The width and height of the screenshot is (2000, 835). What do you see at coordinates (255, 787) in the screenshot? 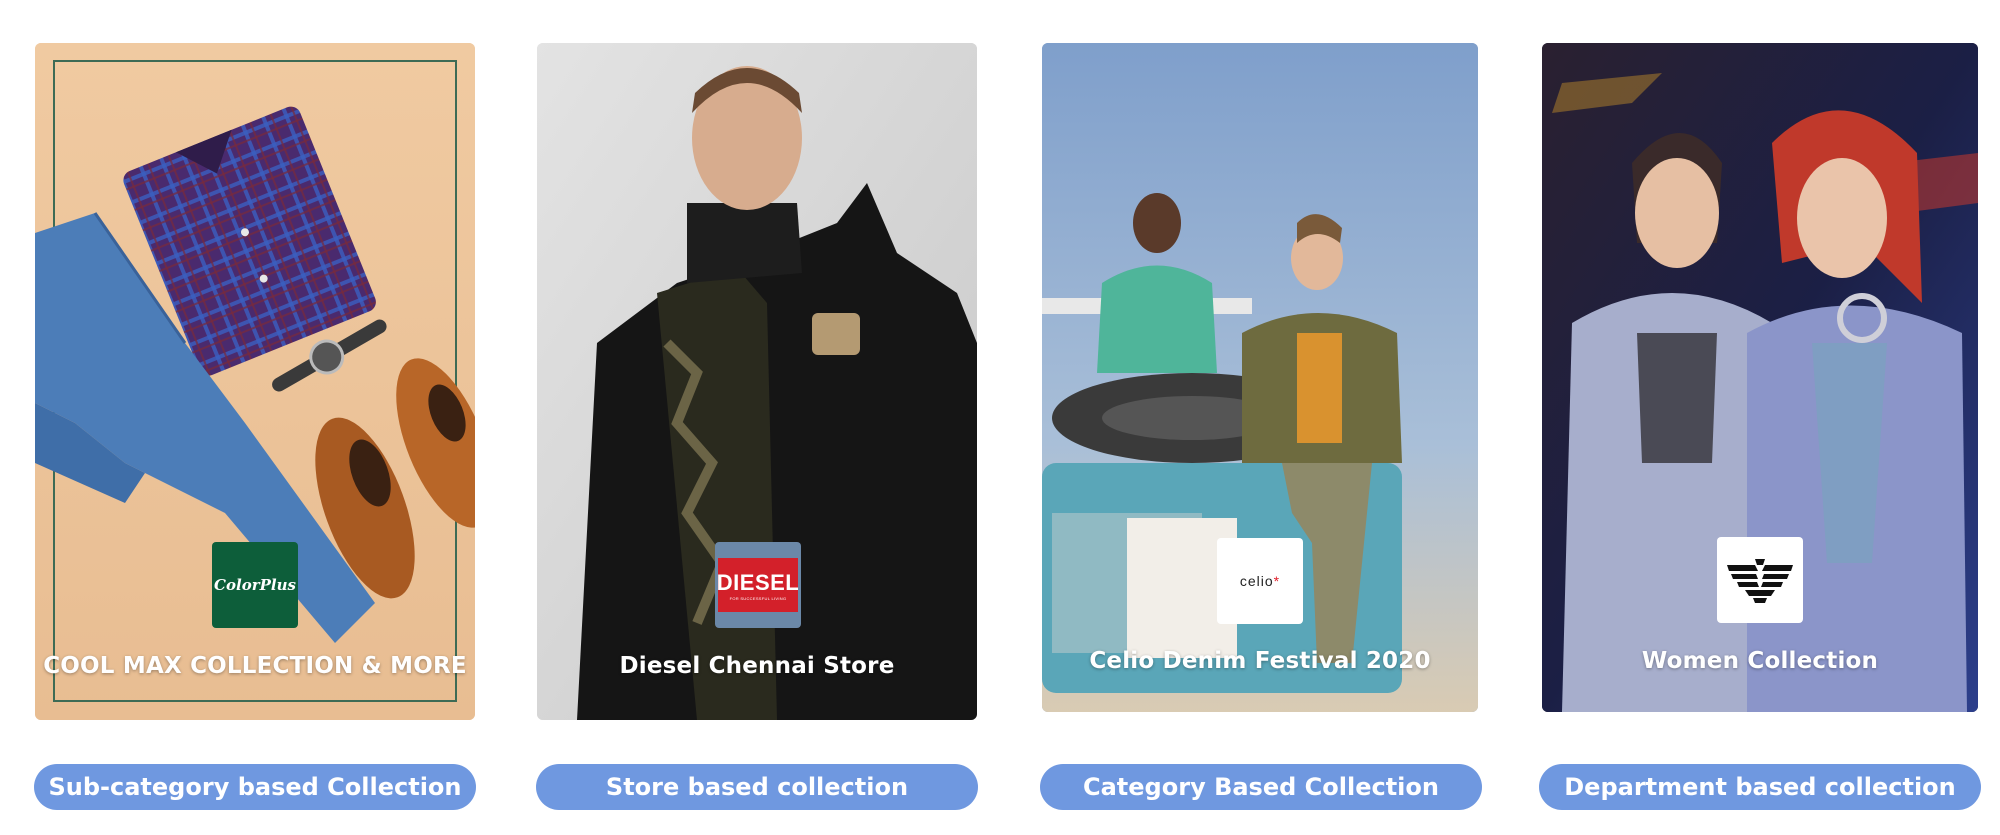
I see `sub-category-collection-button: Sub-category based Collection` at bounding box center [255, 787].